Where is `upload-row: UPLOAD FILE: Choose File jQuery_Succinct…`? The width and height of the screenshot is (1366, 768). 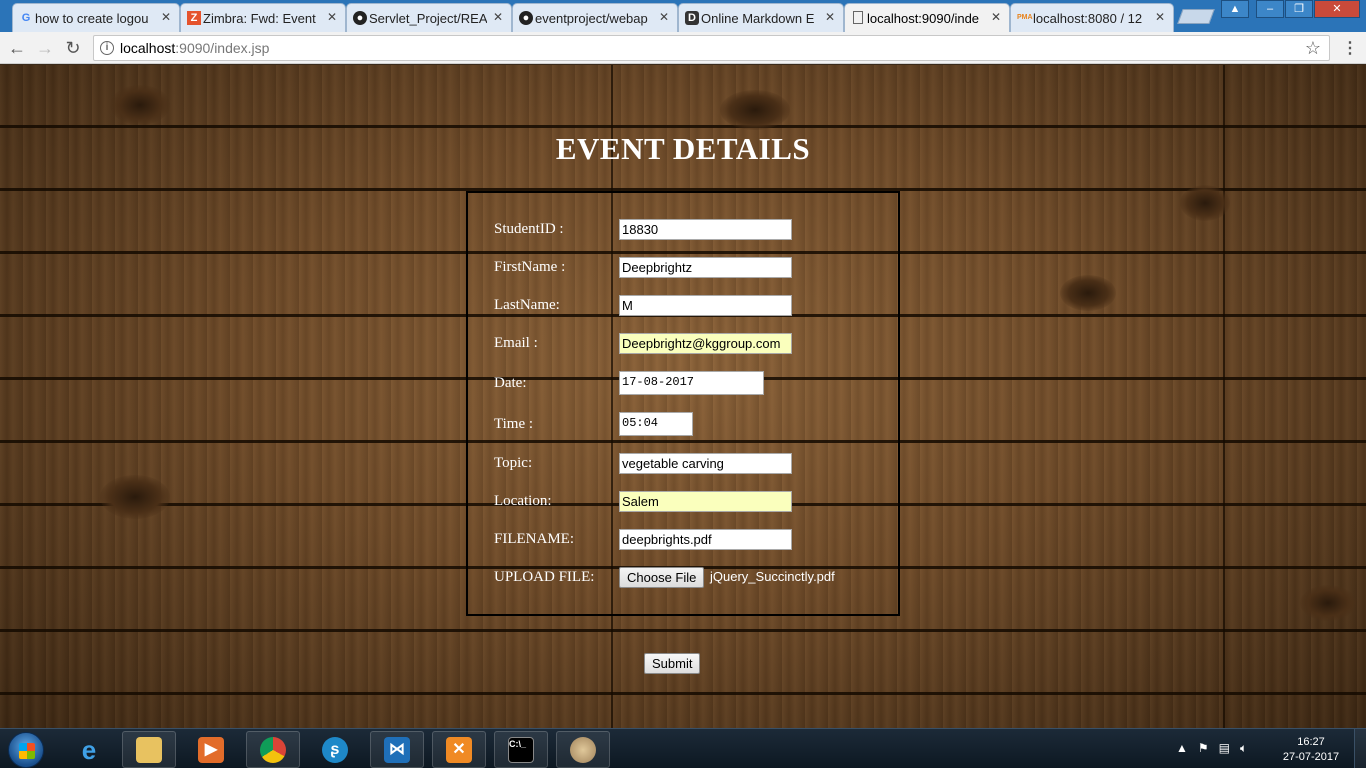 upload-row: UPLOAD FILE: Choose File jQuery_Succinct… is located at coordinates (683, 579).